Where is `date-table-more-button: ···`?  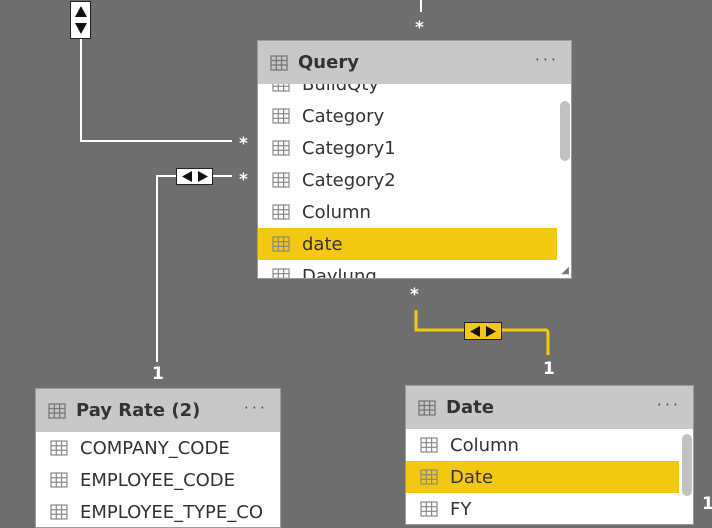
date-table-more-button: ··· is located at coordinates (669, 405).